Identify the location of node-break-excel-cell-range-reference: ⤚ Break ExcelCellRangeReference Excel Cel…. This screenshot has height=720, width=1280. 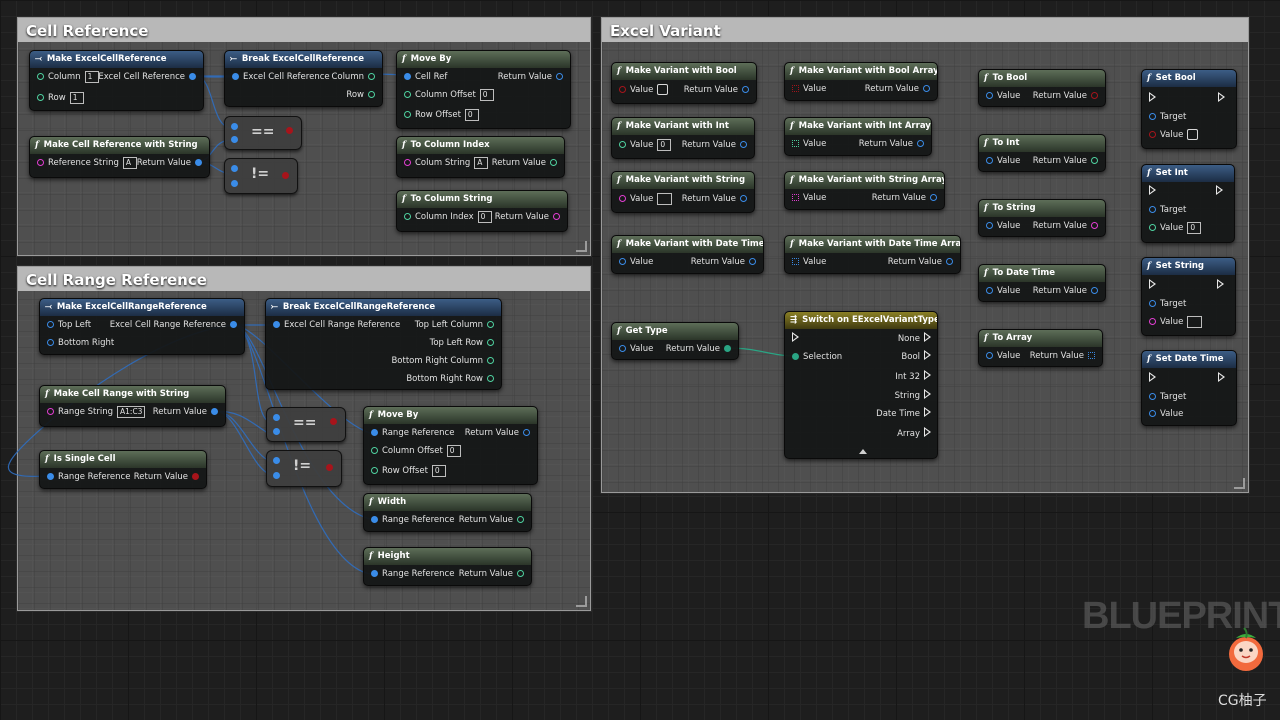
(383, 344).